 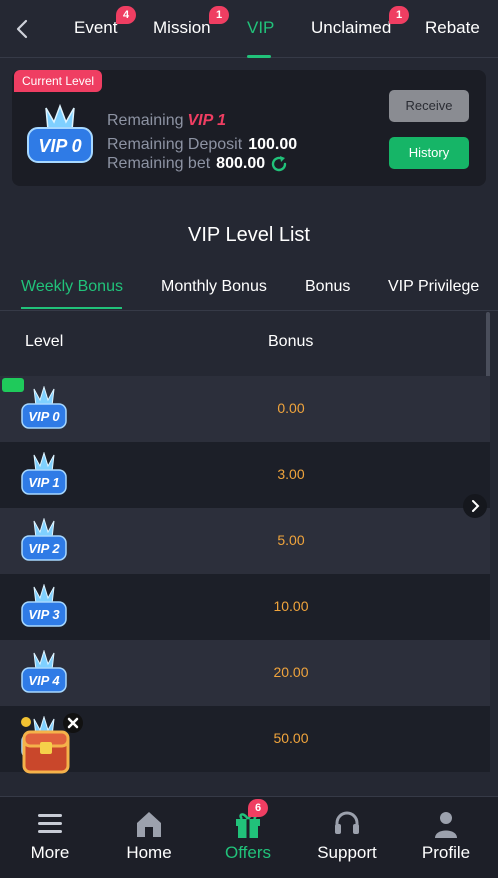 I want to click on subtab-monthly-bonus: Monthly Bonus, so click(x=214, y=287).